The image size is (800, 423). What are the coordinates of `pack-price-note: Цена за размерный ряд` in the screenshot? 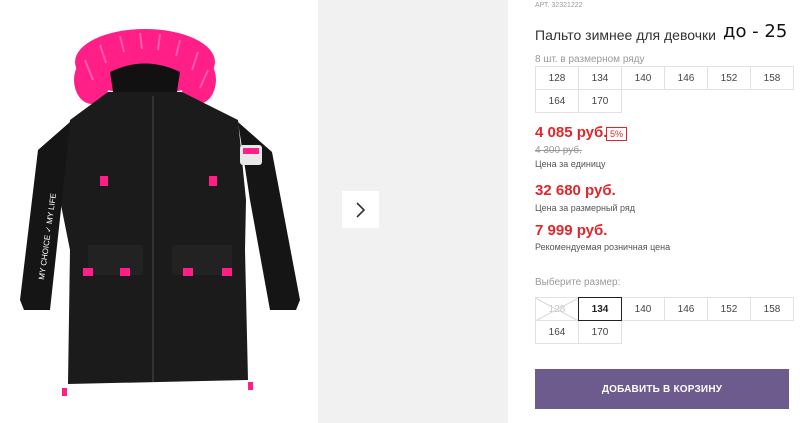 It's located at (585, 208).